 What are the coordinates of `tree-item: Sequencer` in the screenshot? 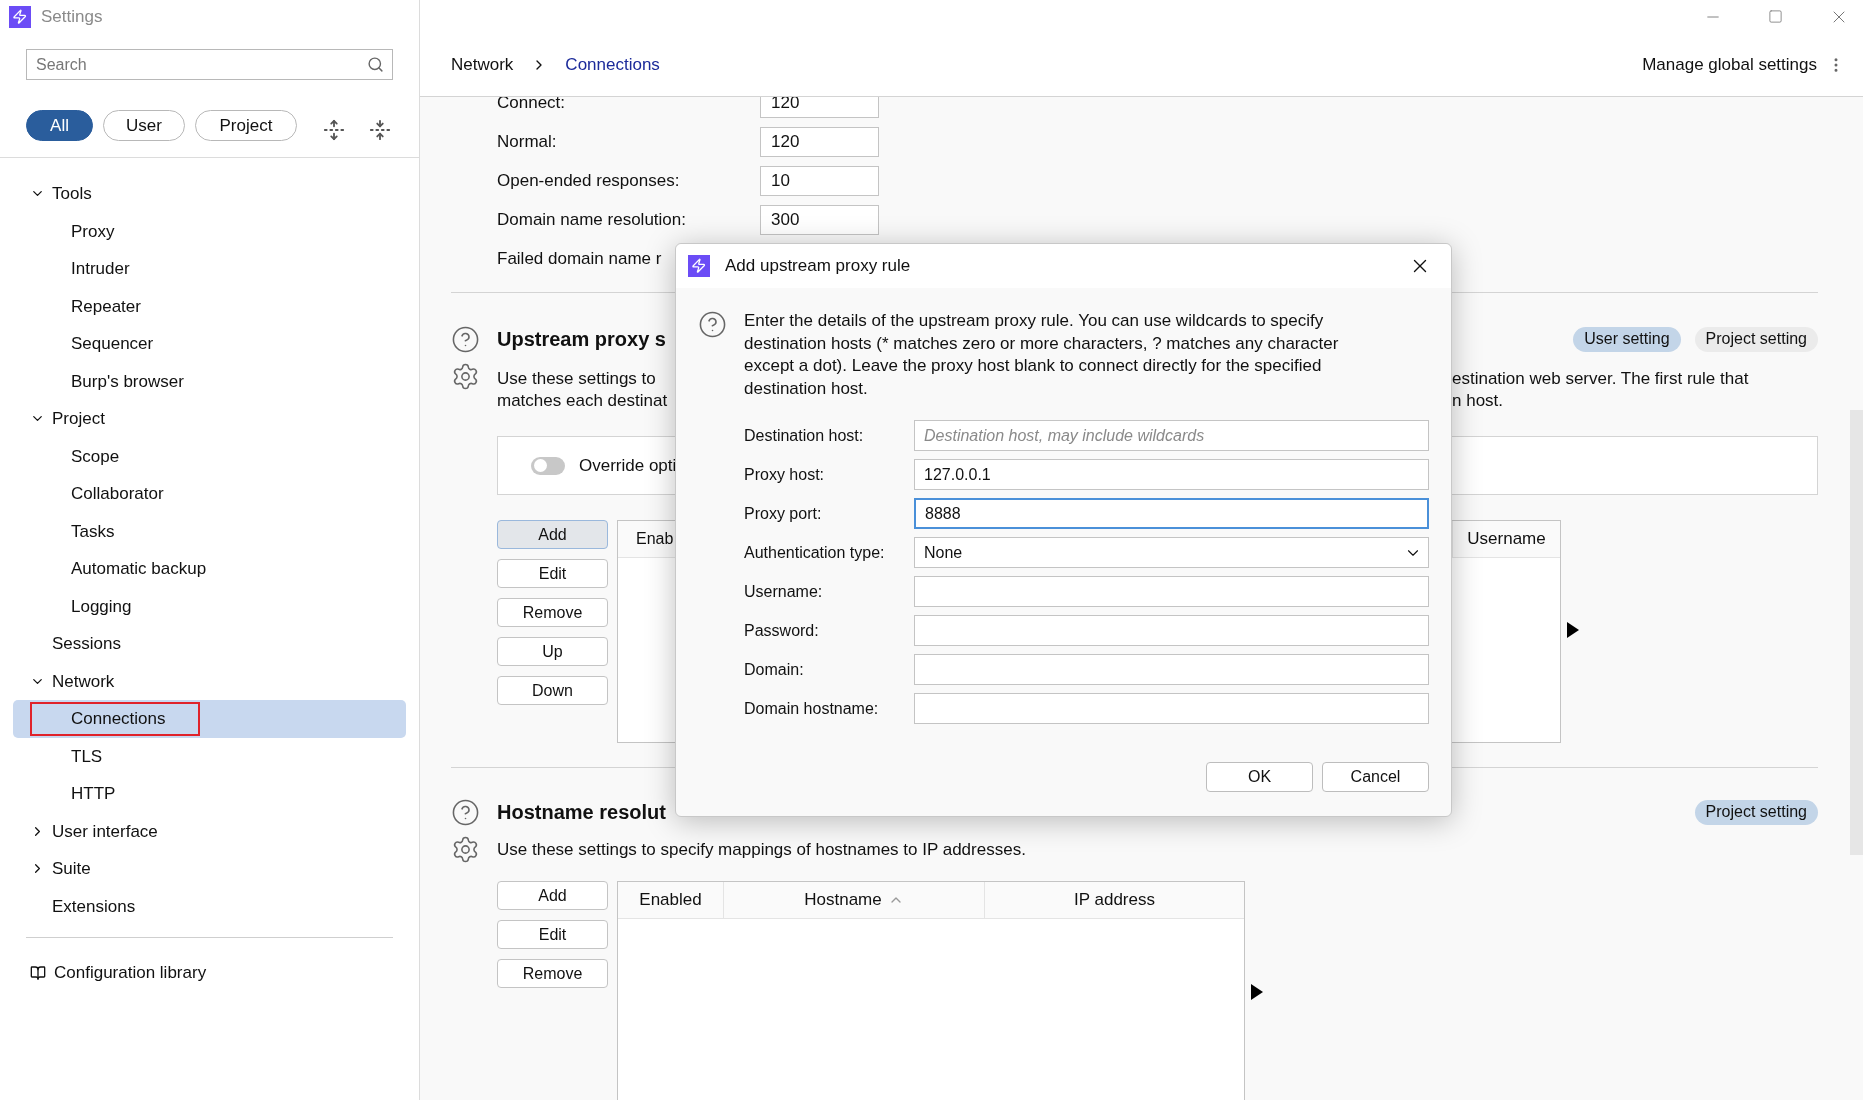 It's located at (209, 344).